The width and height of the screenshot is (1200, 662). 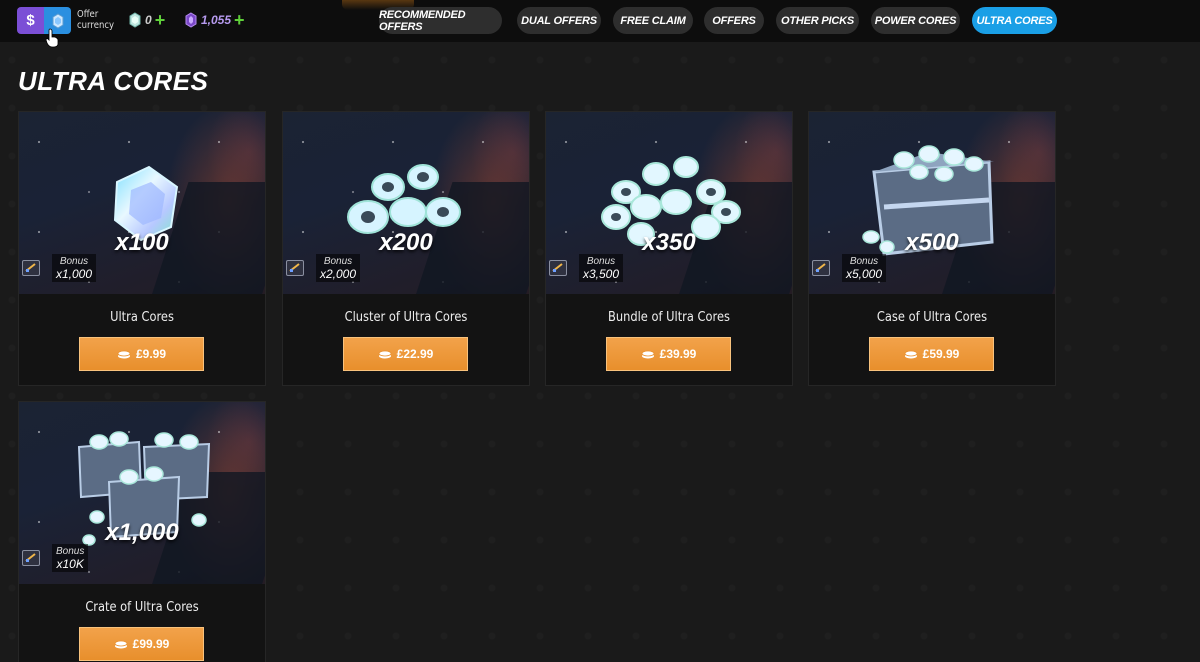 I want to click on buy-button: £99.99, so click(x=141, y=644).